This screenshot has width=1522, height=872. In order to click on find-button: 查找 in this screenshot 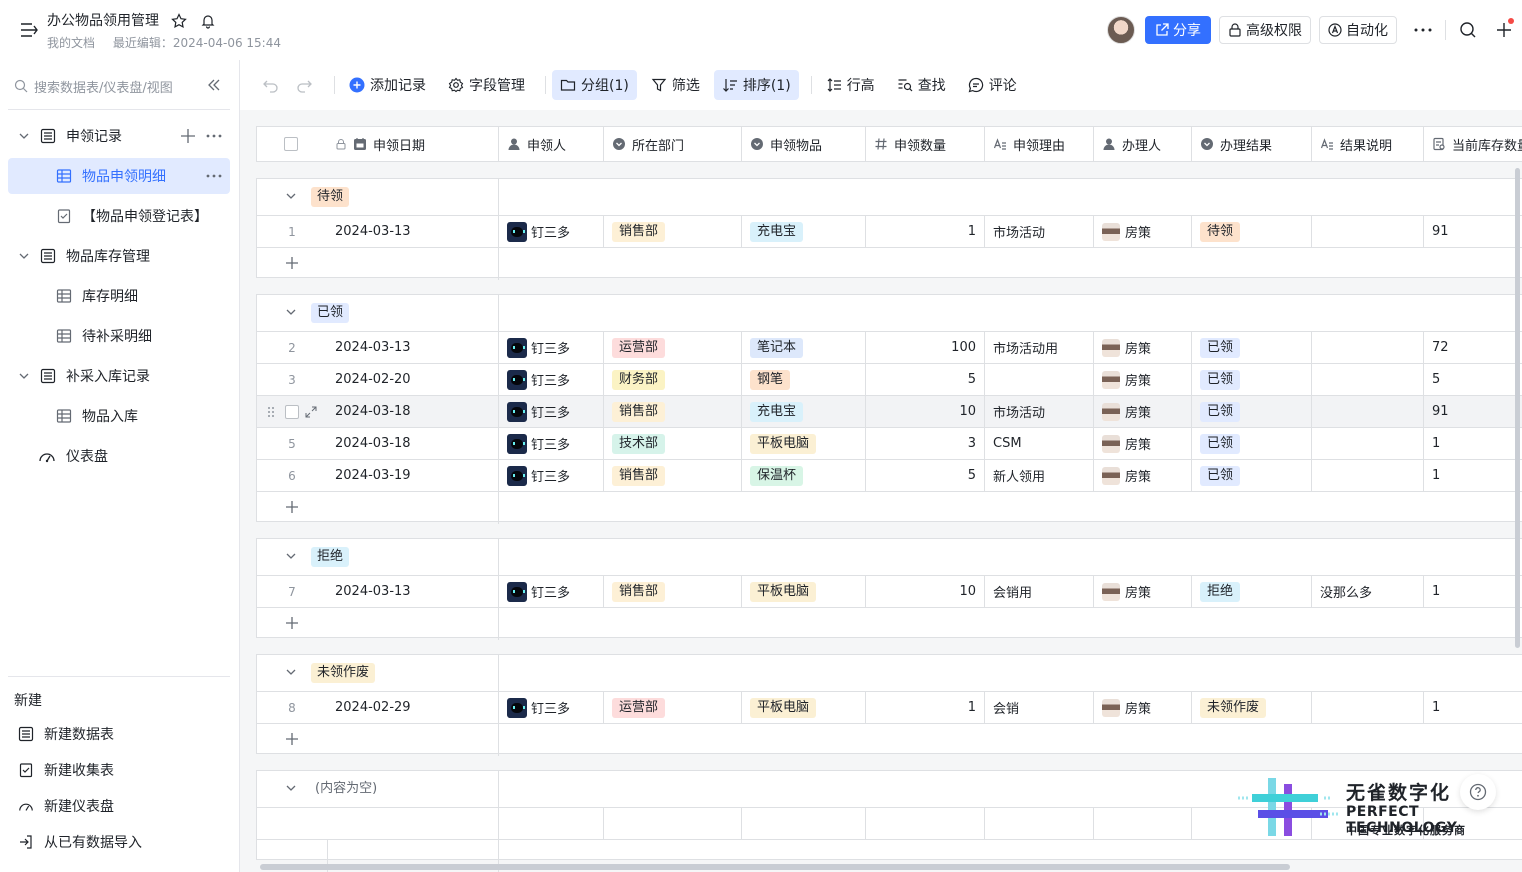, I will do `click(921, 85)`.